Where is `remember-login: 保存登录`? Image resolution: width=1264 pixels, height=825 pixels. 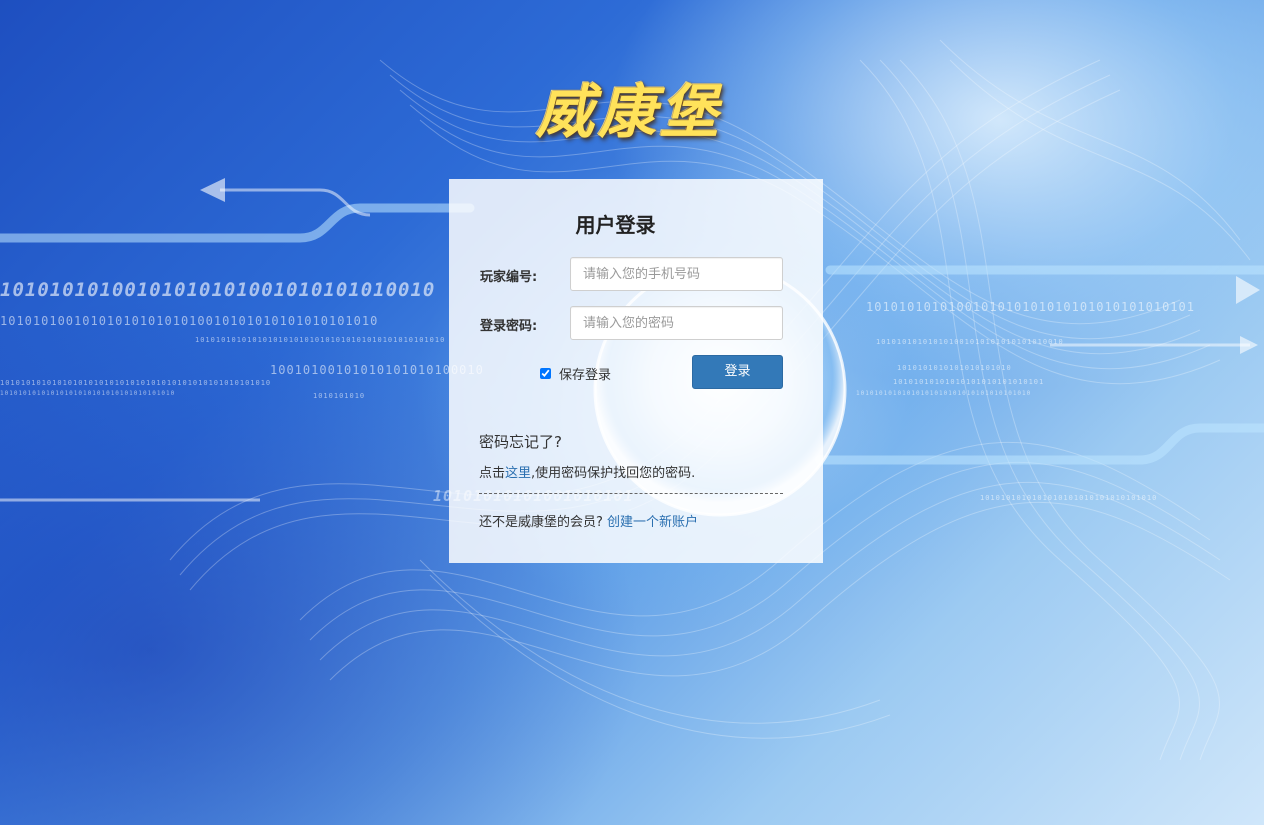 remember-login: 保存登录 is located at coordinates (575, 373).